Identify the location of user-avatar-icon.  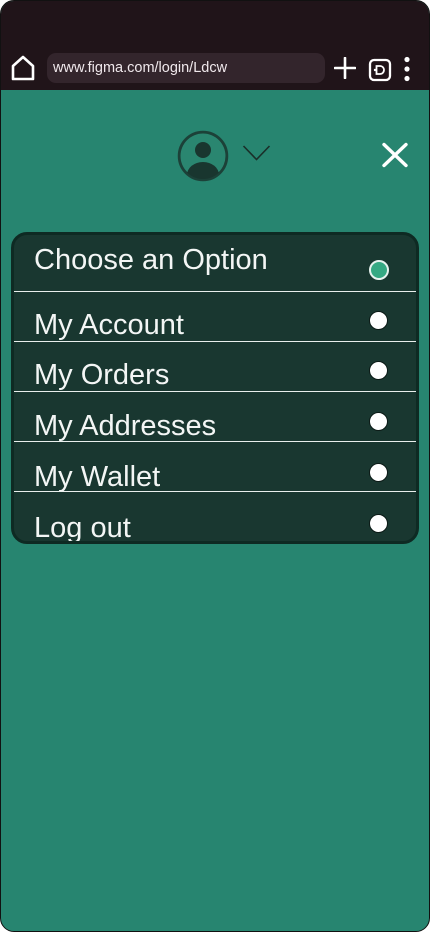
(203, 156).